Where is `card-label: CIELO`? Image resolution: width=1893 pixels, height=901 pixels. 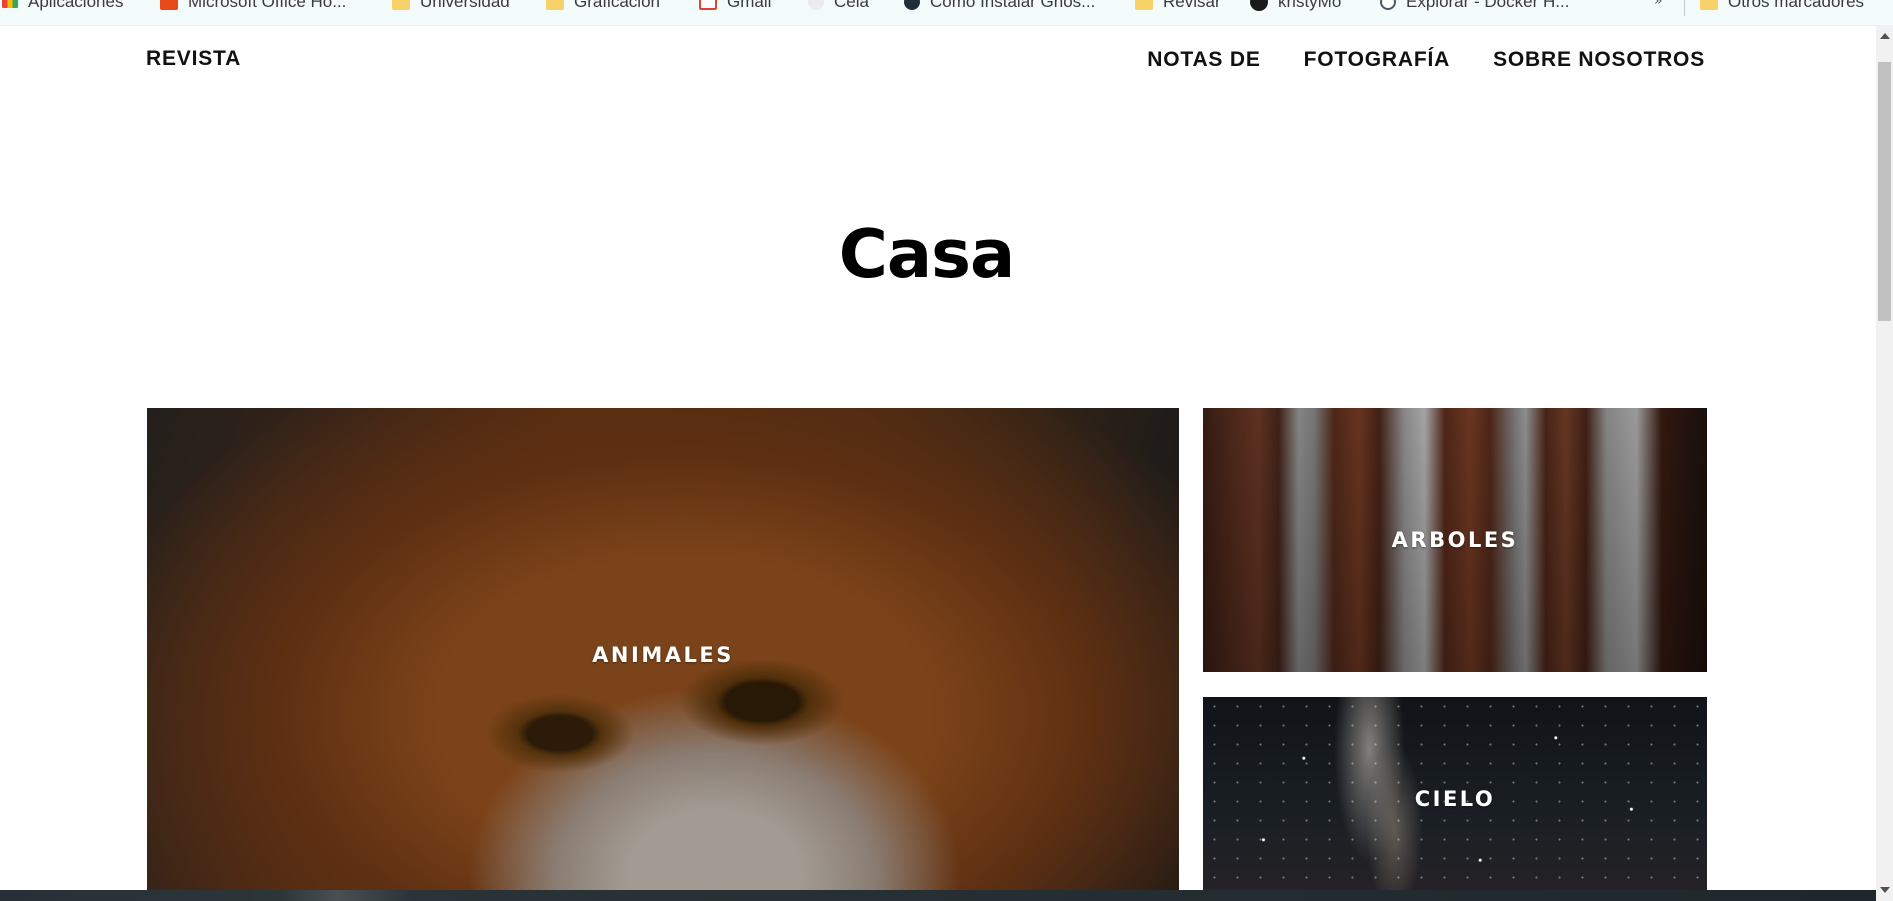 card-label: CIELO is located at coordinates (1455, 799).